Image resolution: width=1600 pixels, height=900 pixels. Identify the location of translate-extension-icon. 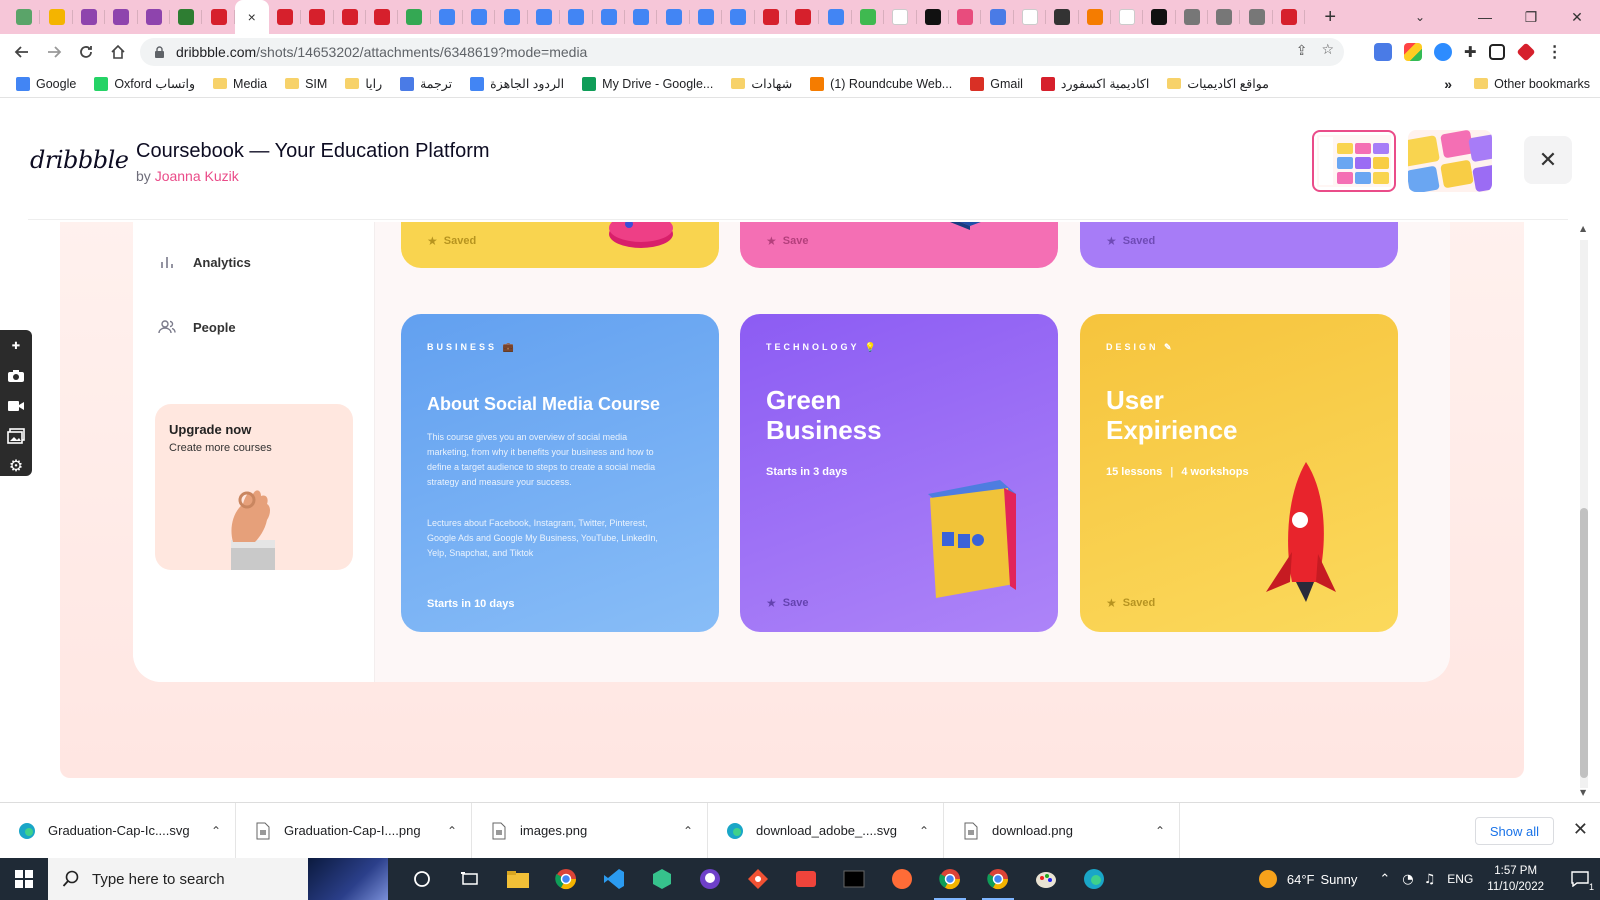
(1383, 52).